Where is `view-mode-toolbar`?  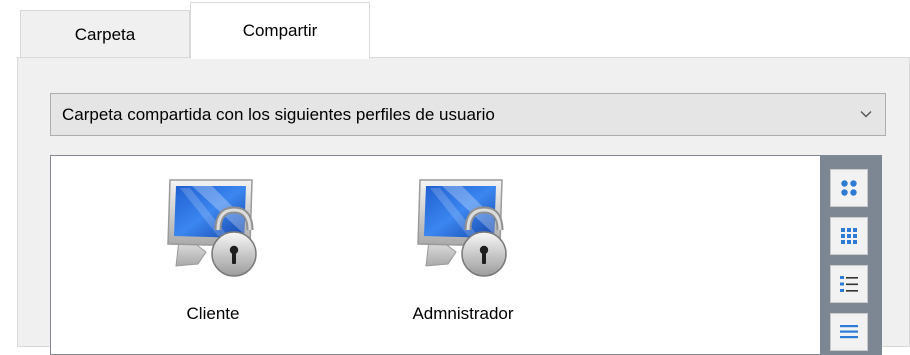
view-mode-toolbar is located at coordinates (851, 255).